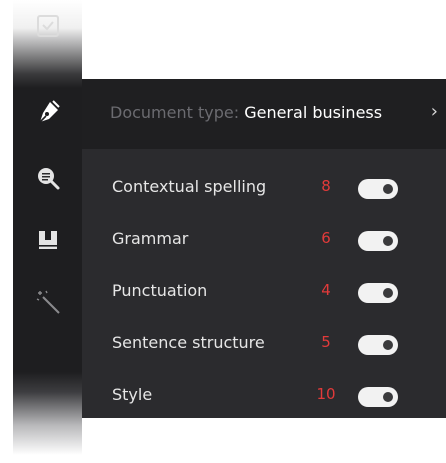  Describe the element at coordinates (326, 238) in the screenshot. I see `issue-count: 6` at that location.